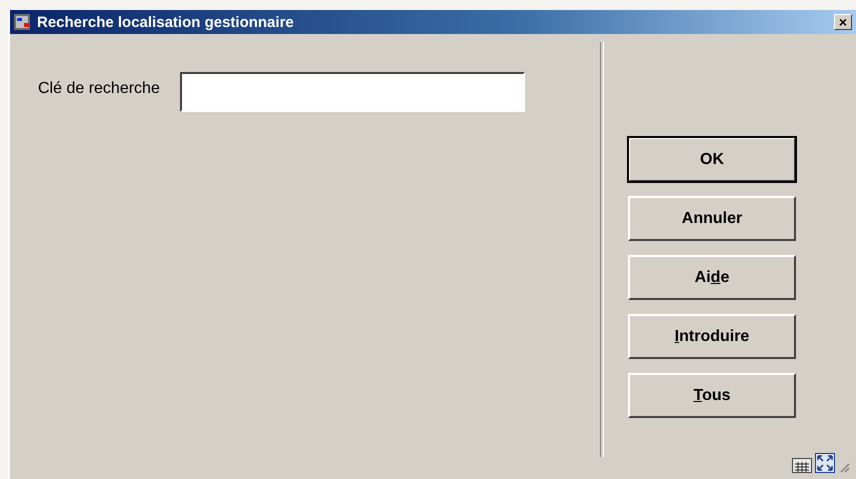 The height and width of the screenshot is (479, 856). Describe the element at coordinates (844, 467) in the screenshot. I see `resize-grip-icon` at that location.